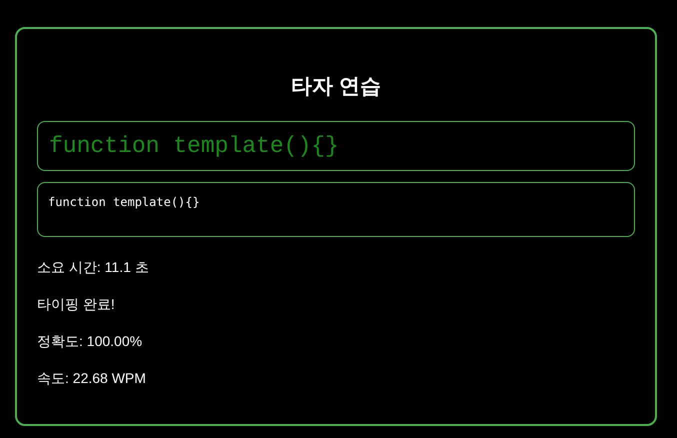 This screenshot has width=677, height=438. I want to click on result-text: 정확도: 100.00%, so click(90, 341).